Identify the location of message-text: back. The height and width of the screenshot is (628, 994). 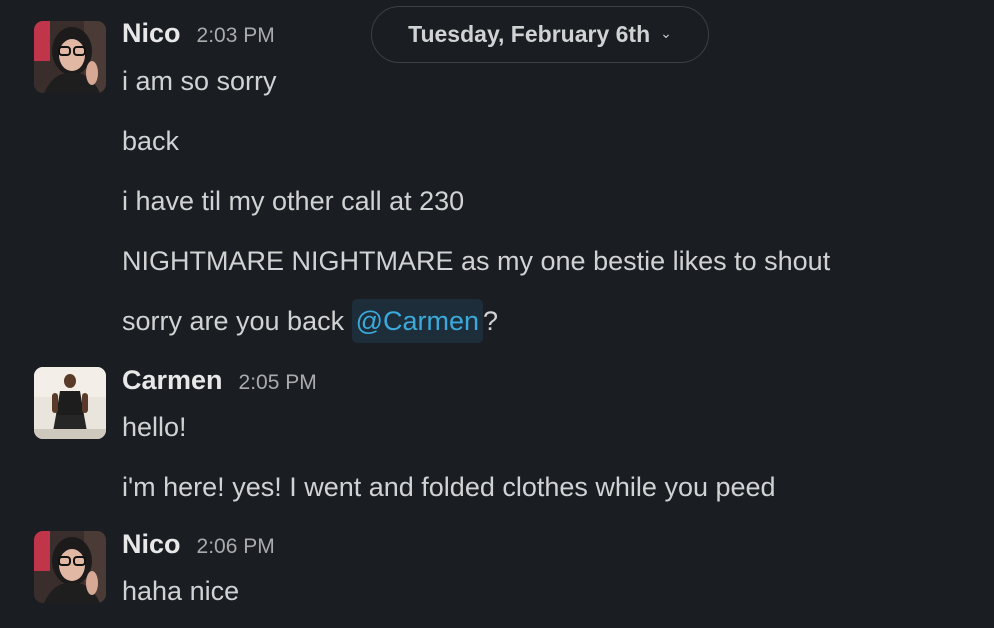
(151, 141).